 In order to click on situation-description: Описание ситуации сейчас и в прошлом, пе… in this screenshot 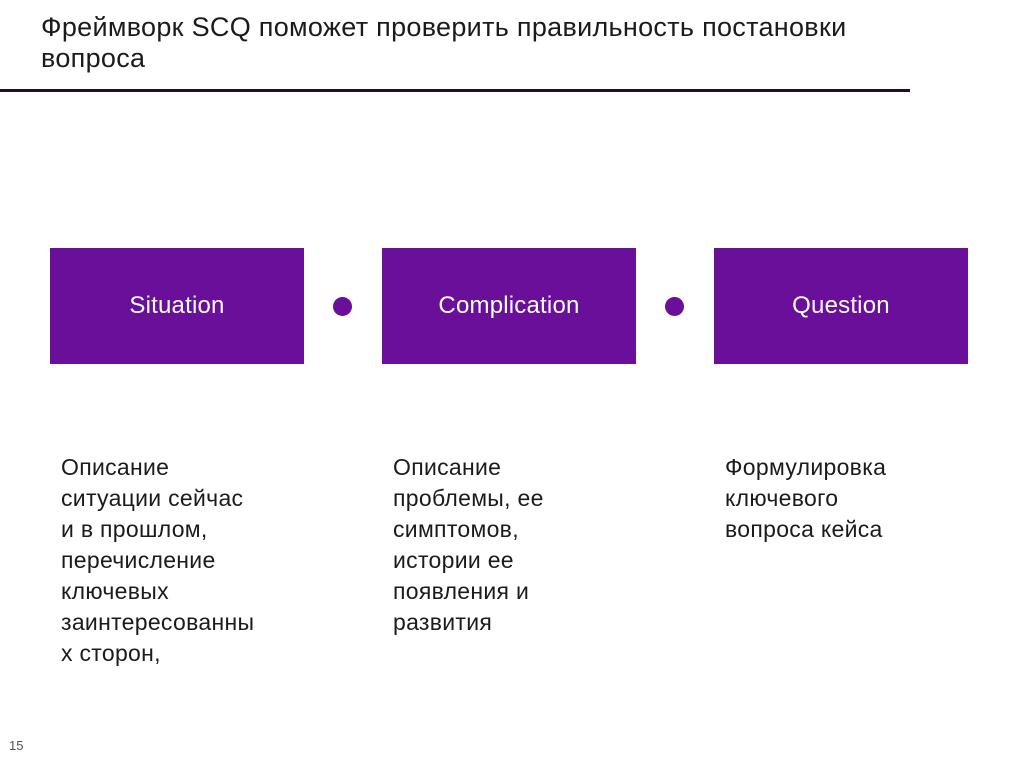, I will do `click(158, 560)`.